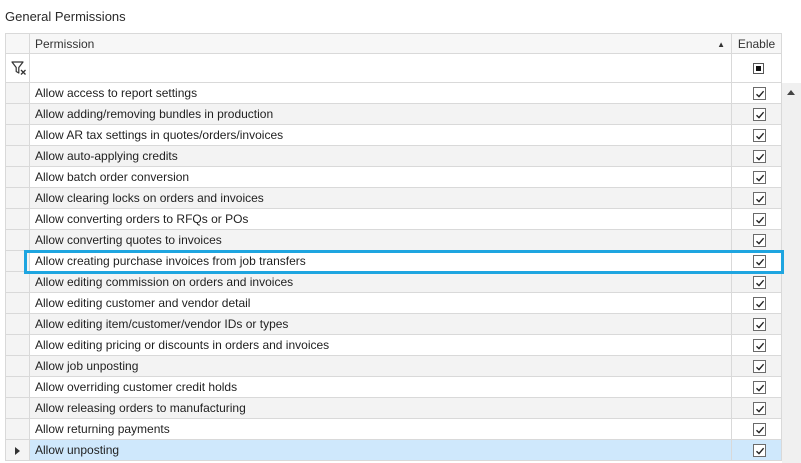 The width and height of the screenshot is (801, 463). Describe the element at coordinates (757, 43) in the screenshot. I see `column-header-enable: Enable` at that location.